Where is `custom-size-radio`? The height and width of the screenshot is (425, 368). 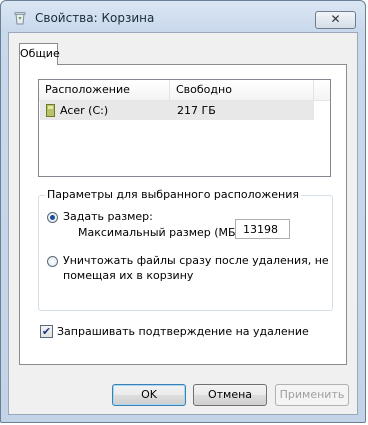
custom-size-radio is located at coordinates (52, 217).